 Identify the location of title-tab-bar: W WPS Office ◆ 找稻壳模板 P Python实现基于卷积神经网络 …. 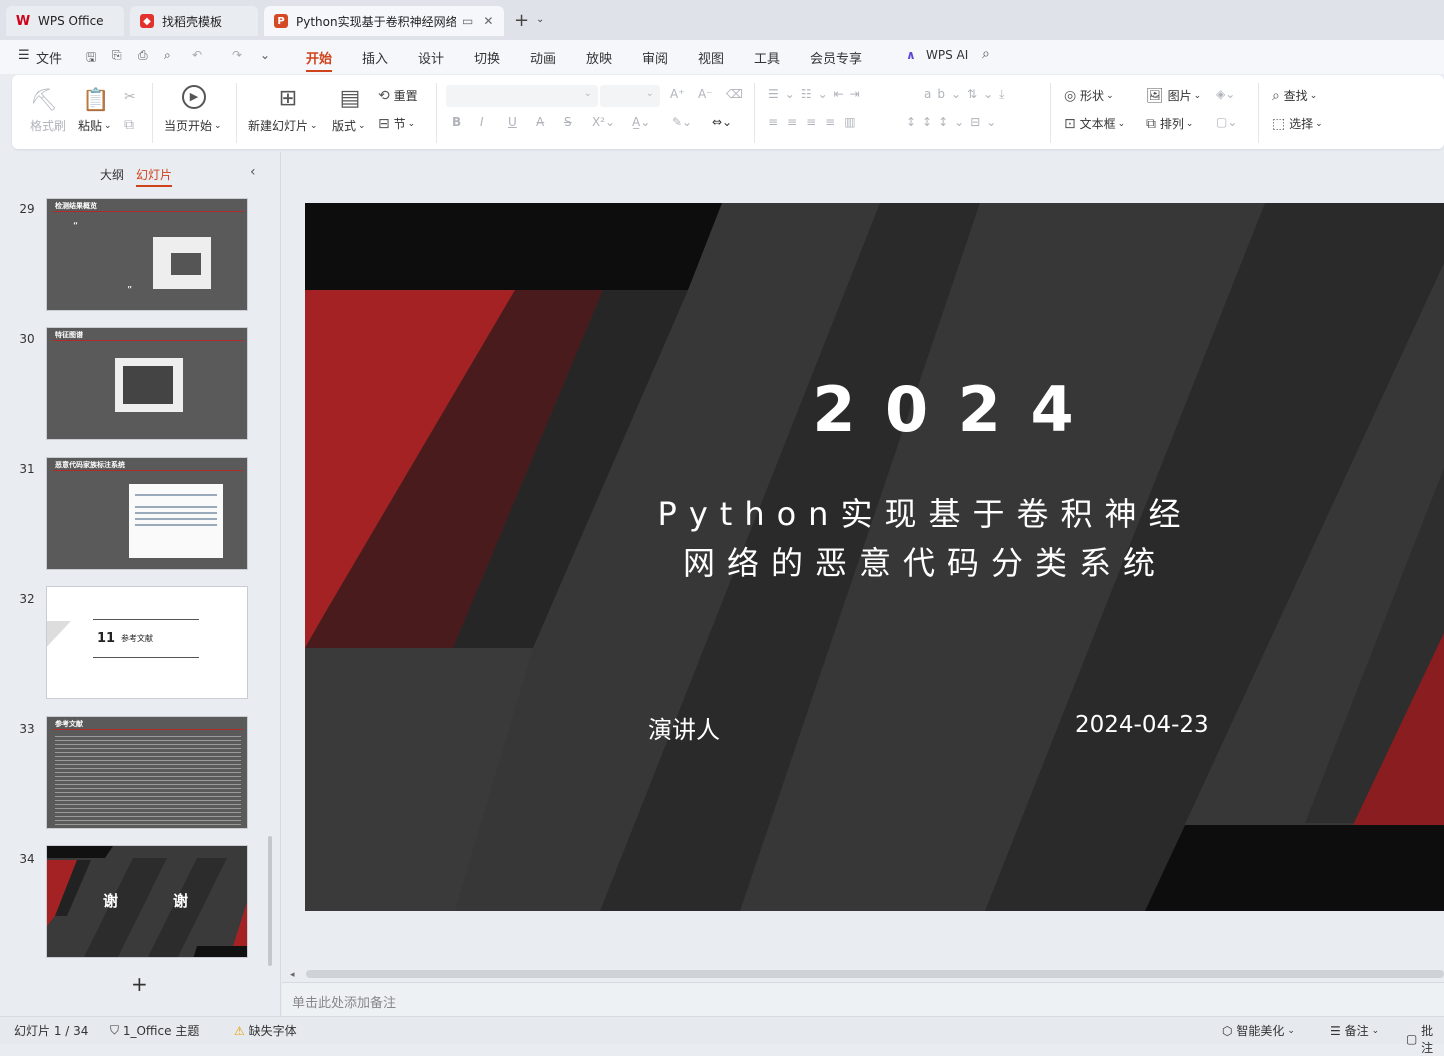
(722, 20).